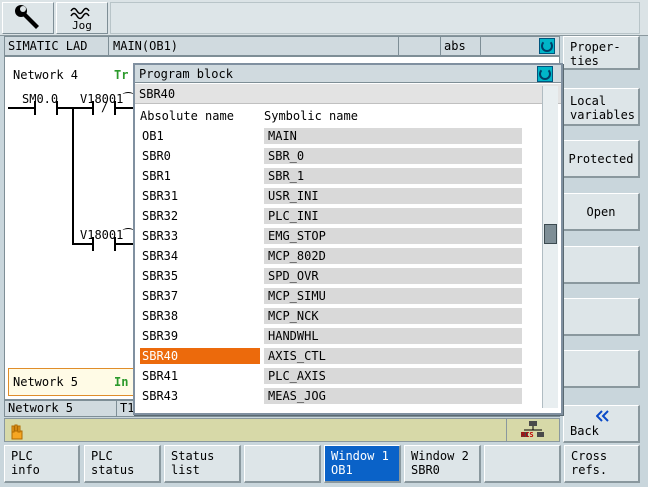  I want to click on network4-label: Network 4, so click(46, 75).